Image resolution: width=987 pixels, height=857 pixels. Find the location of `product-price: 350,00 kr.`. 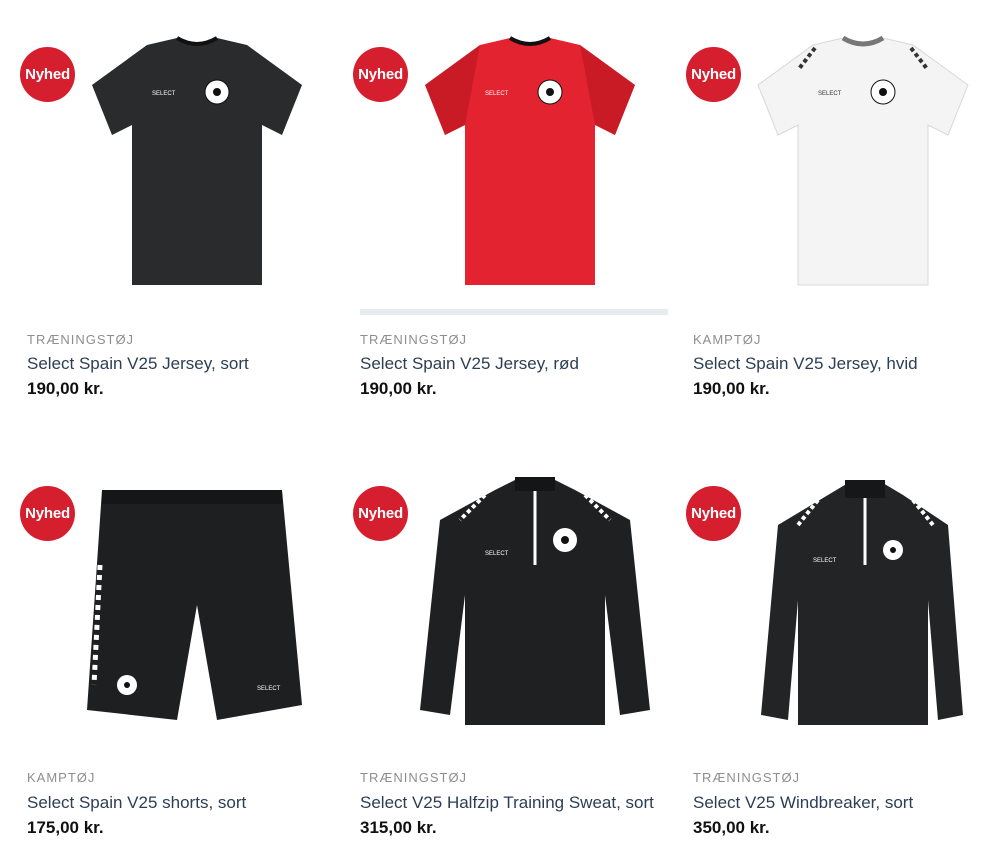

product-price: 350,00 kr. is located at coordinates (731, 827).